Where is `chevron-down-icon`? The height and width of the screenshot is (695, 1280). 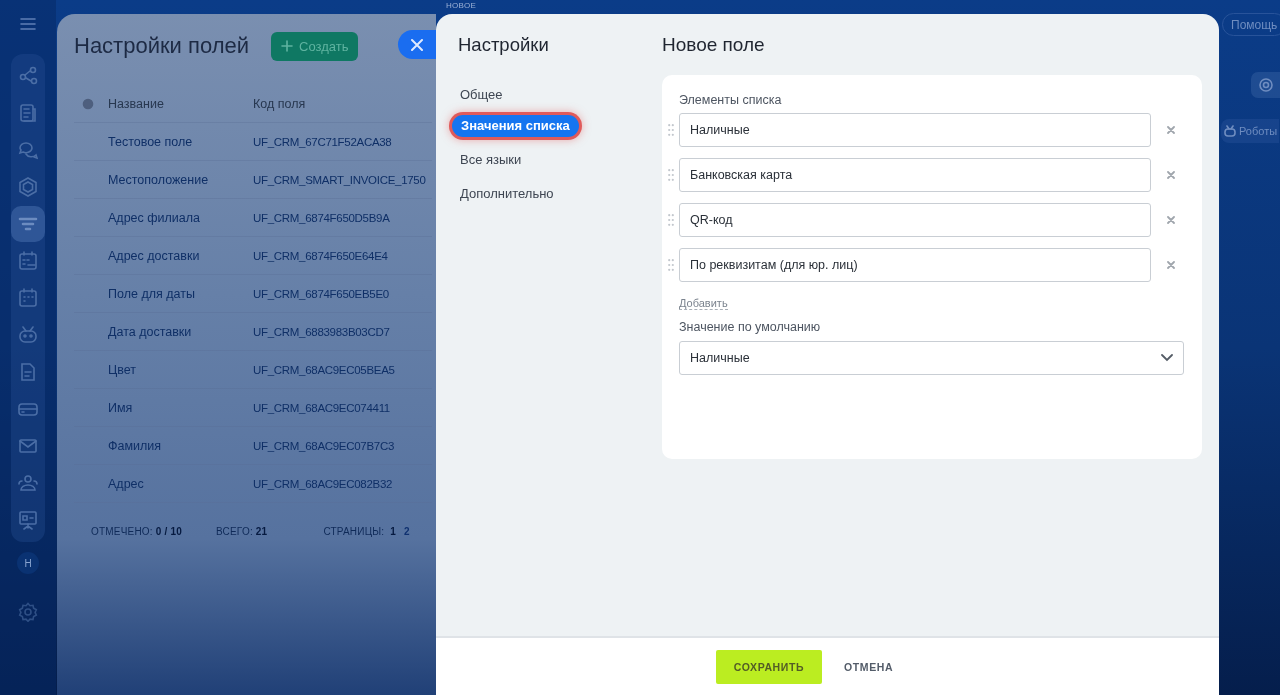
chevron-down-icon is located at coordinates (1167, 358).